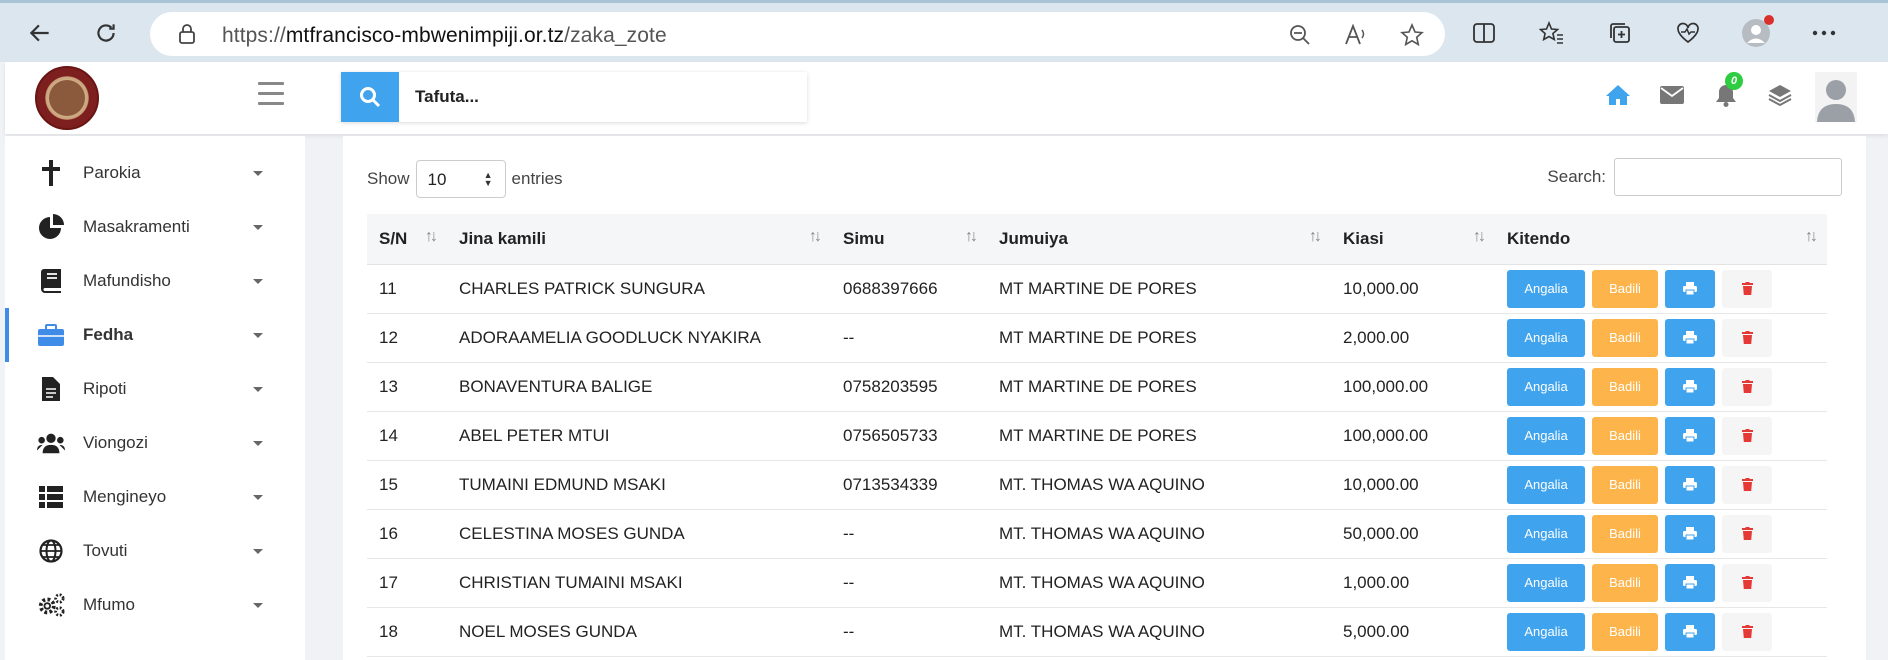 This screenshot has height=660, width=1888. I want to click on cell-jina-kamili: CHARLES PATRICK SUNGURA, so click(582, 288).